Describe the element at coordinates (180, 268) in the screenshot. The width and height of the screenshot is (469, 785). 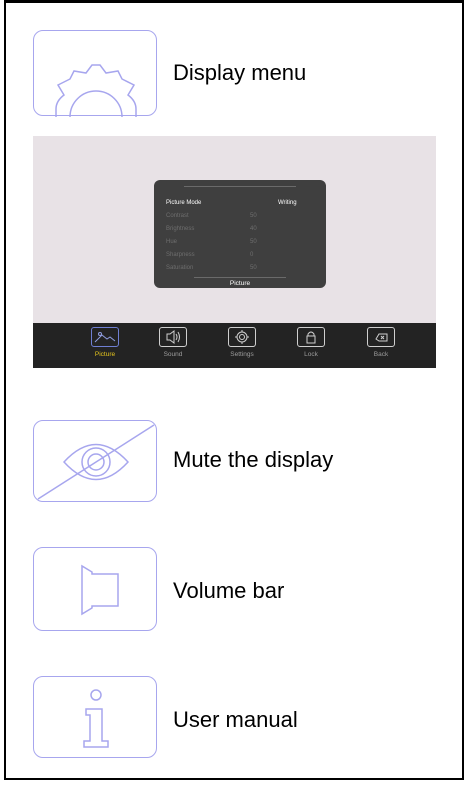
I see `osd-row-name: Saturation` at that location.